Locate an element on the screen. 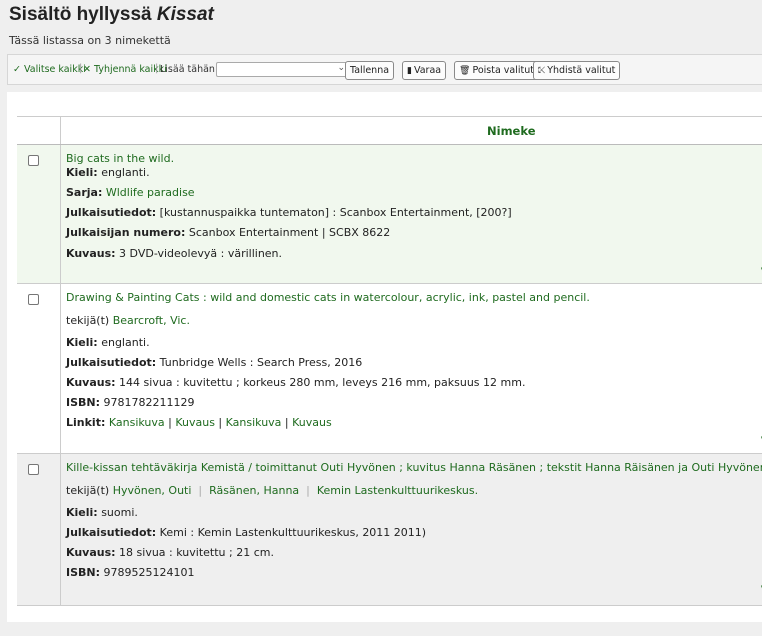  add-to-label: Lisää tähän: is located at coordinates (189, 69).